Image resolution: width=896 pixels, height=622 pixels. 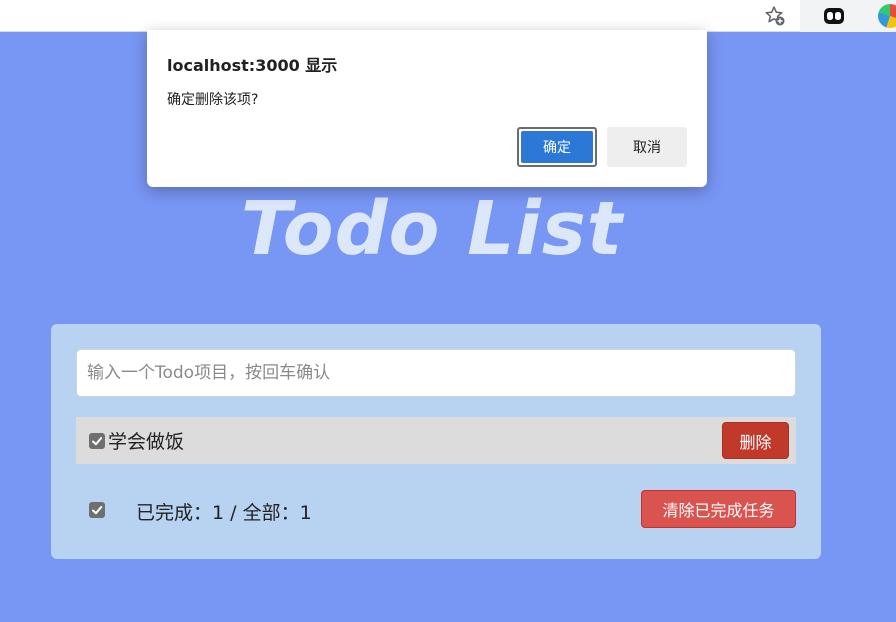 I want to click on todo-item: 学会做饭 删除, so click(x=436, y=440).